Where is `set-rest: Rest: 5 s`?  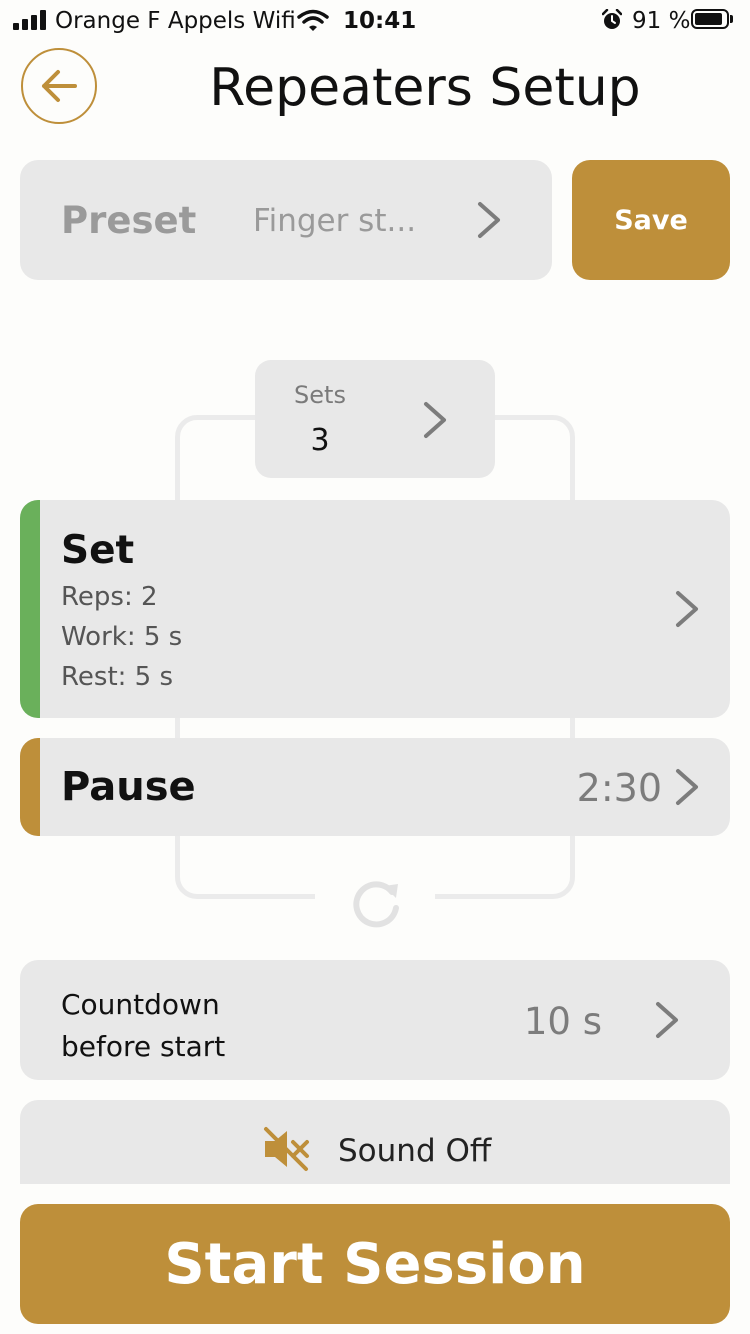
set-rest: Rest: 5 s is located at coordinates (117, 677).